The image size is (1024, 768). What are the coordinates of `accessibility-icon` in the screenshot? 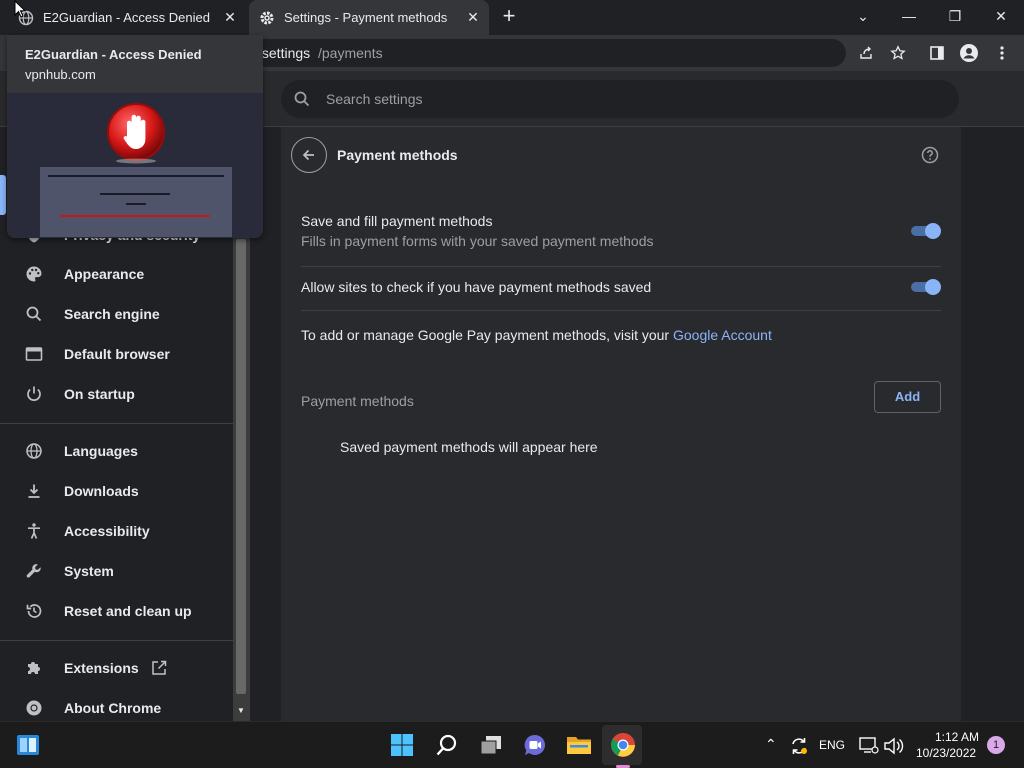 It's located at (34, 531).